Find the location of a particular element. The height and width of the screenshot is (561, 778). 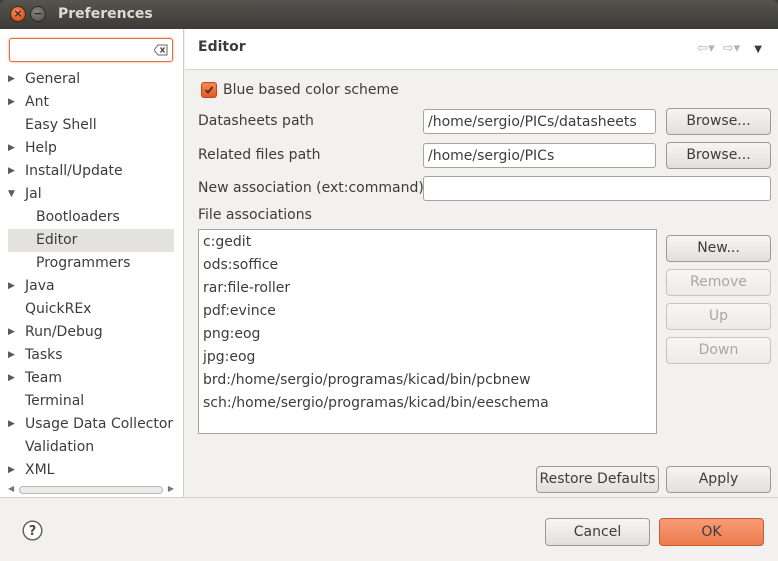

tree-item-label: Programmers is located at coordinates (83, 263).